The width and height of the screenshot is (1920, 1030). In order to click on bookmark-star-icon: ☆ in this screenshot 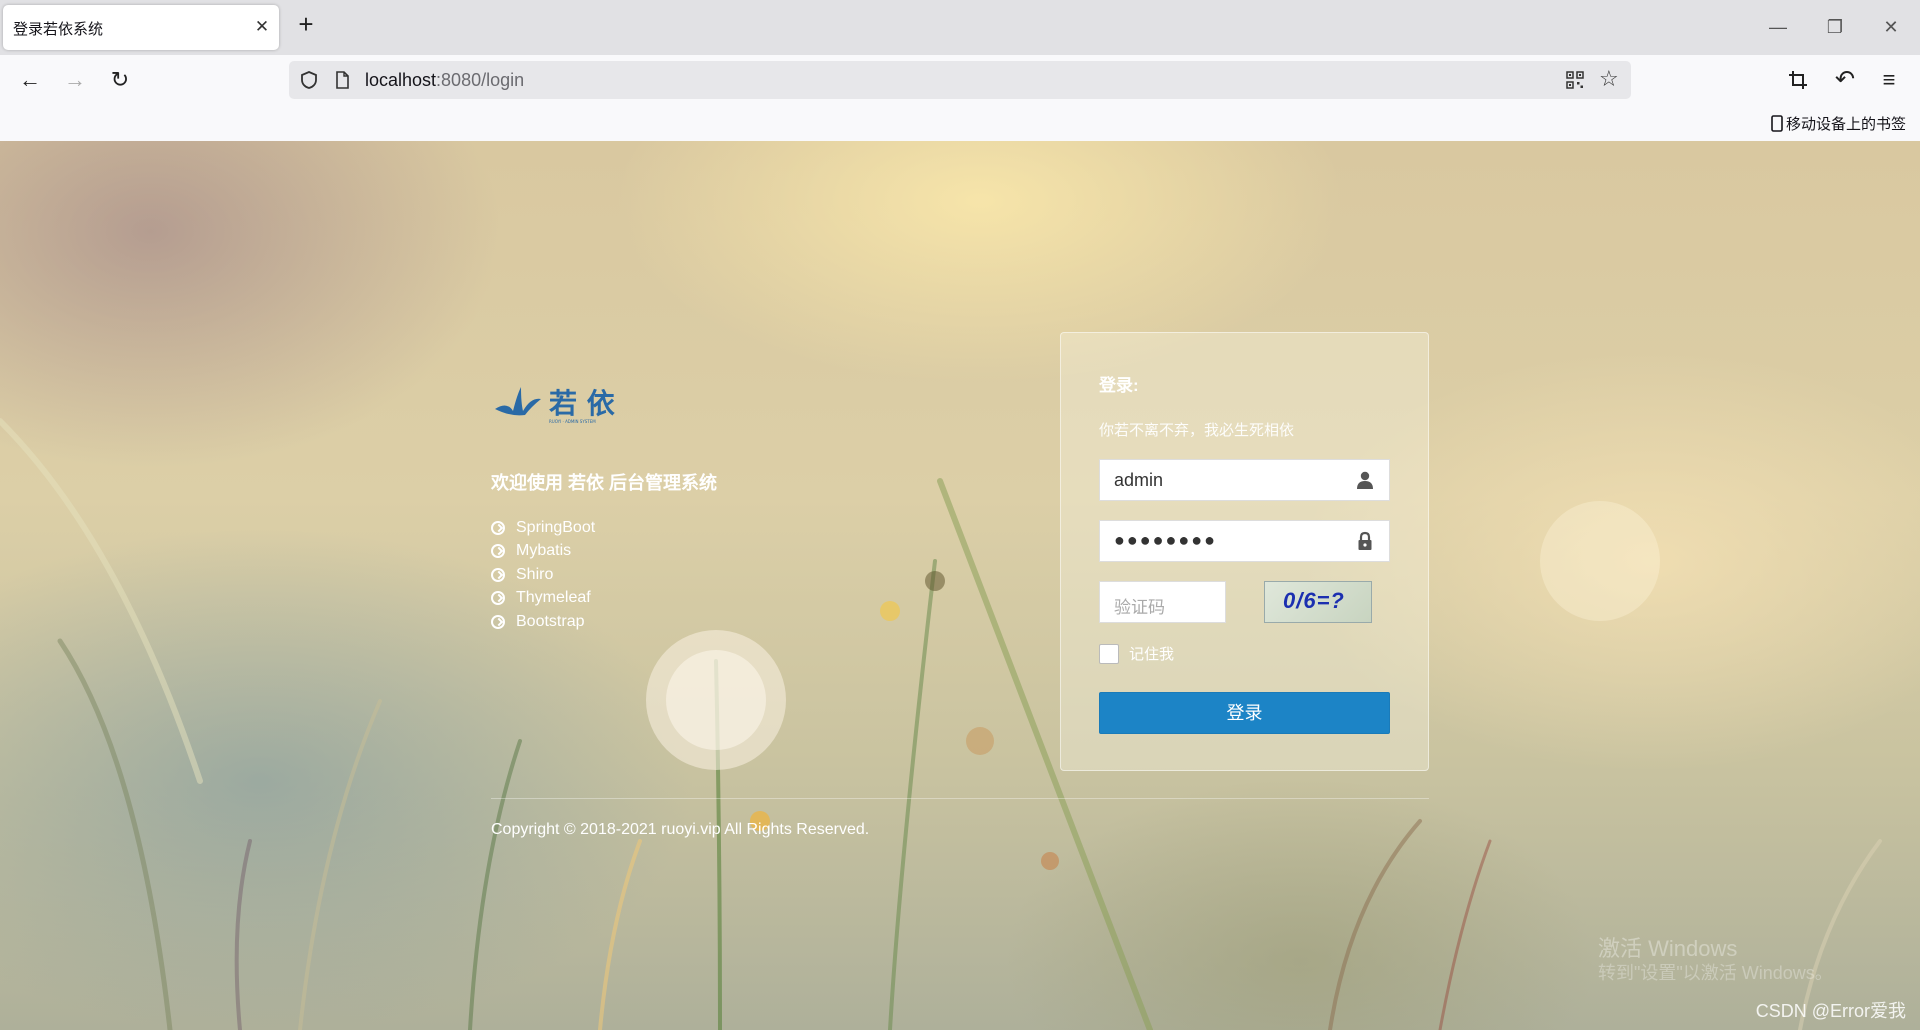, I will do `click(1609, 79)`.